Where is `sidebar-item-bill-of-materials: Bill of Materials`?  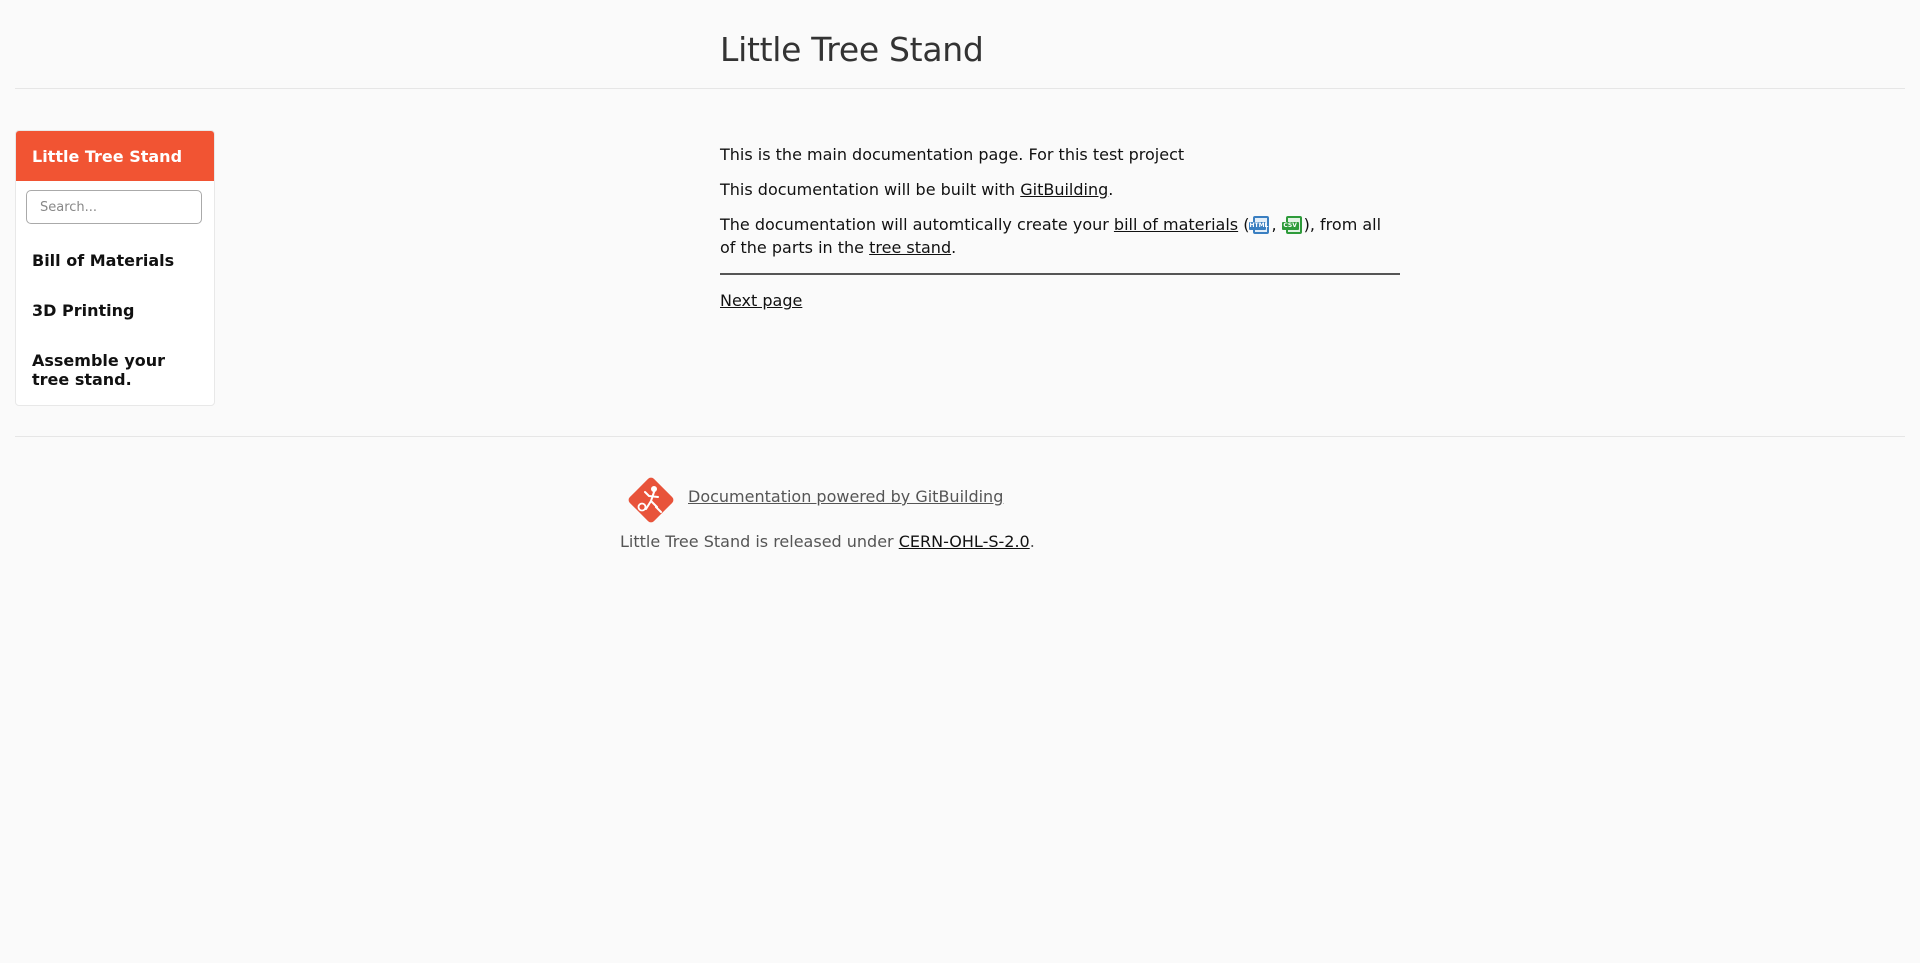 sidebar-item-bill-of-materials: Bill of Materials is located at coordinates (115, 260).